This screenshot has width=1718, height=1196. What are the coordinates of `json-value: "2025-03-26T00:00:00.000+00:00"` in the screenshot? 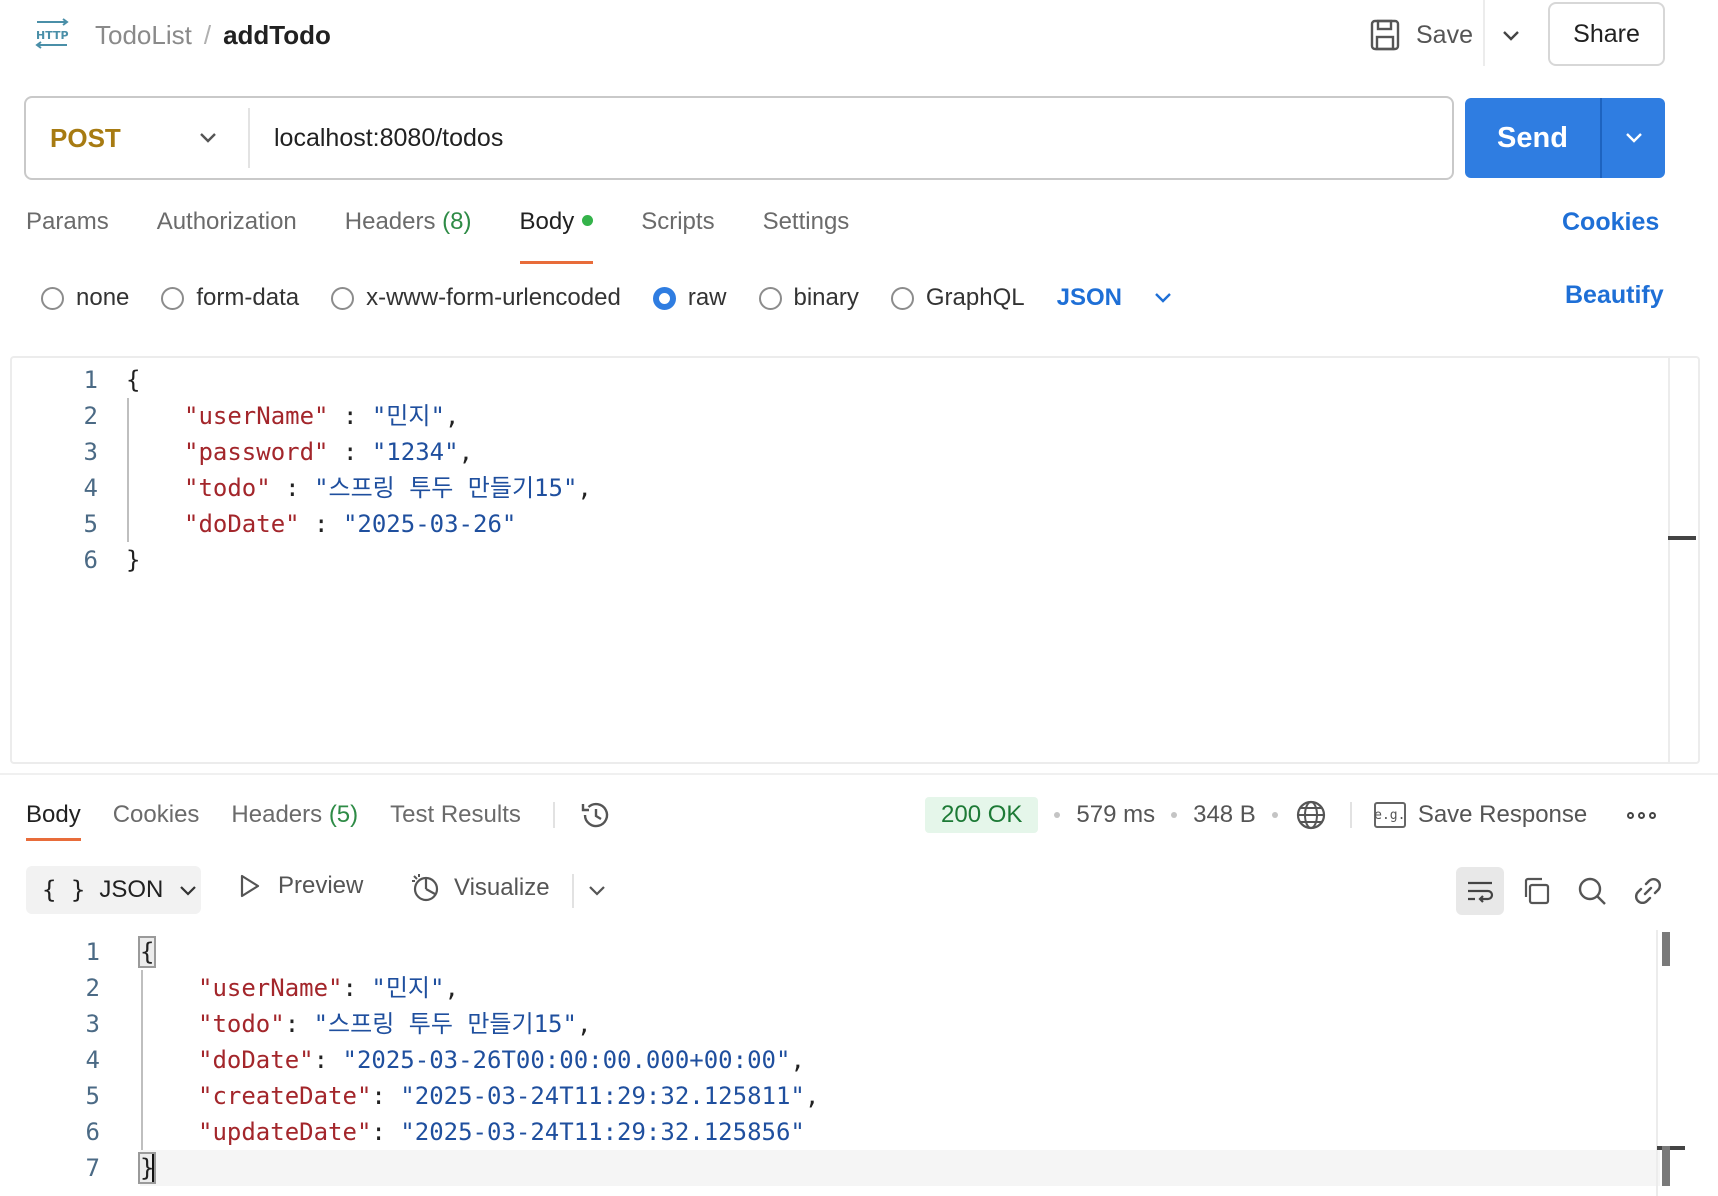 It's located at (566, 1060).